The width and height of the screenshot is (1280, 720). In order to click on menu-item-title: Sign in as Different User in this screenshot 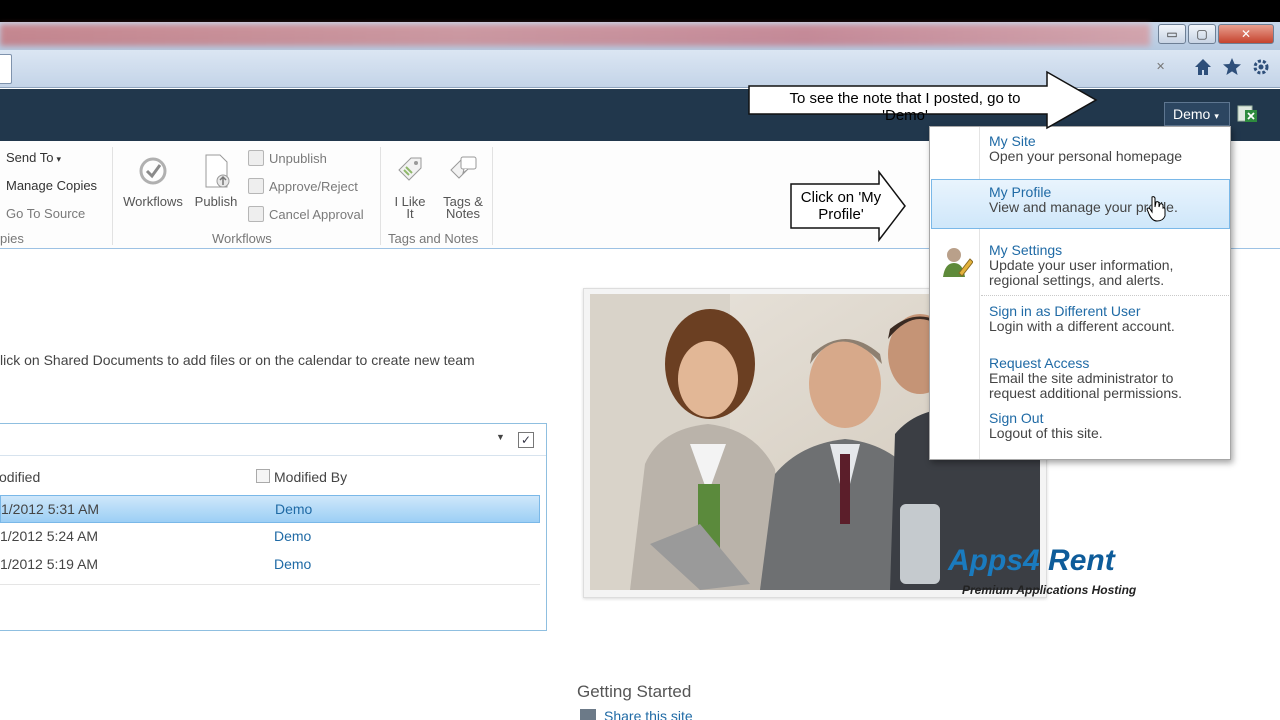, I will do `click(1065, 311)`.